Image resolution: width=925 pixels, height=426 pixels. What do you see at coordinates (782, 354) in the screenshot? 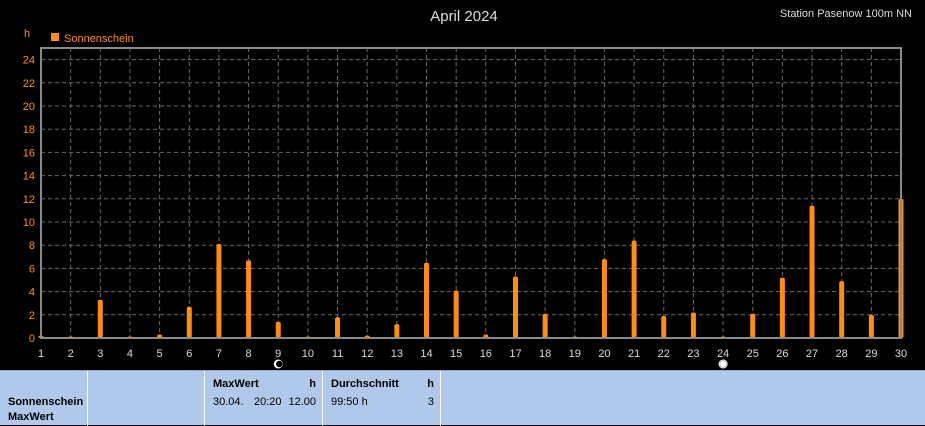
I see `x-tick-label: 26` at bounding box center [782, 354].